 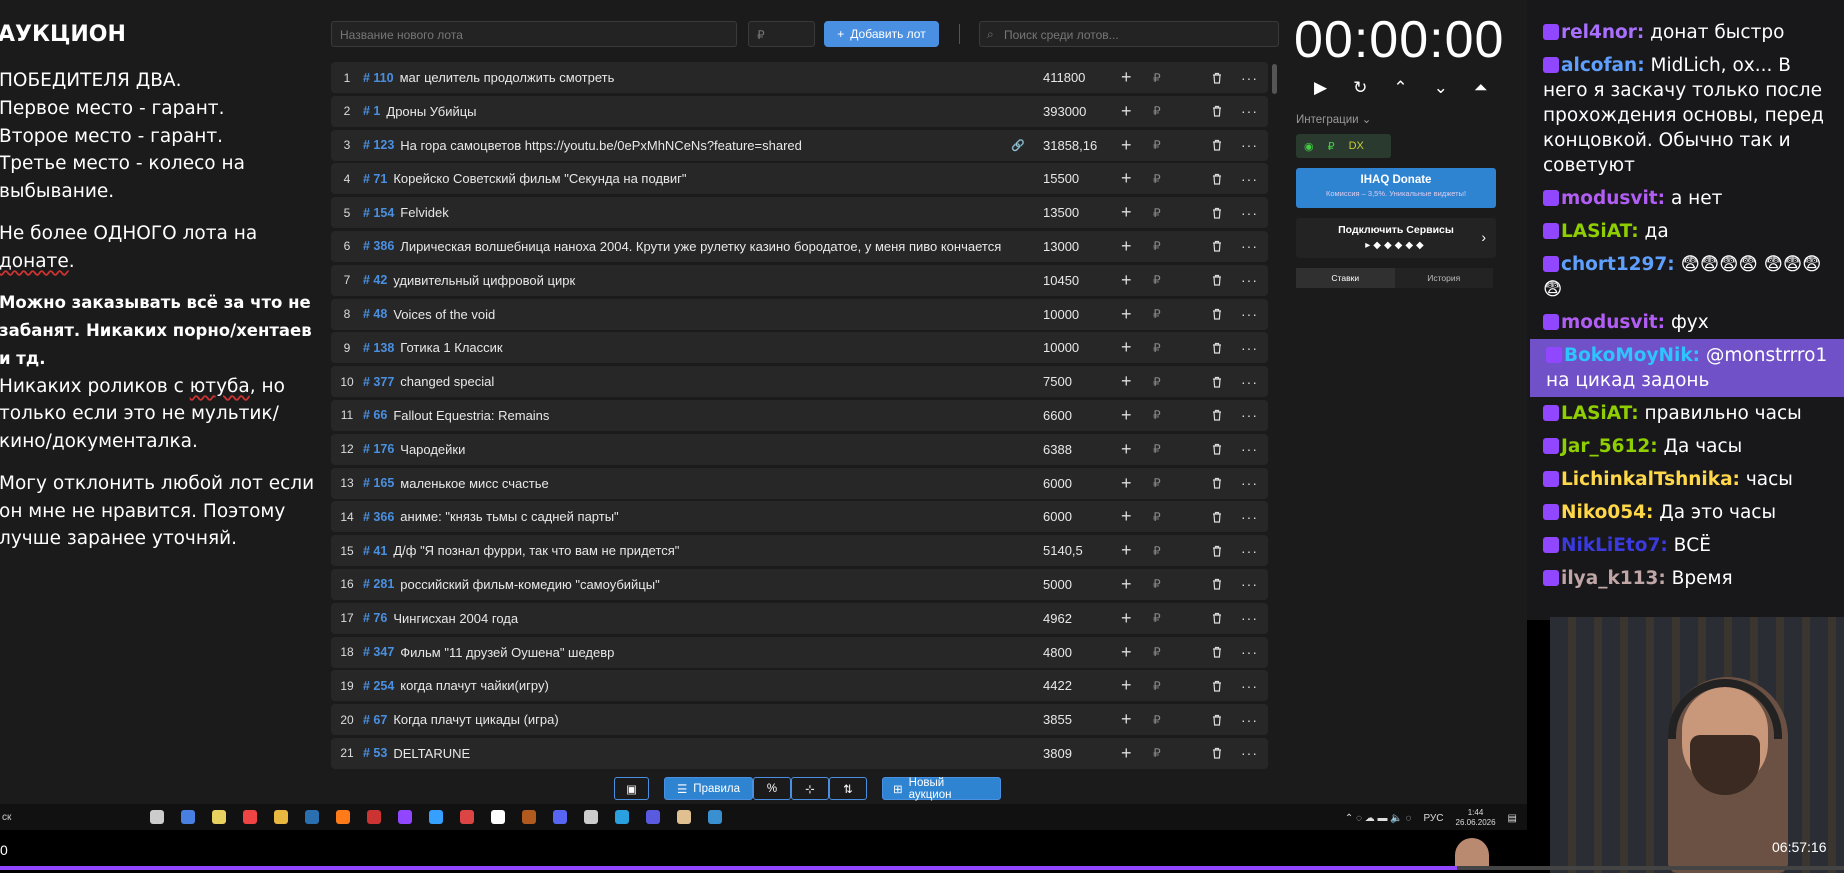 What do you see at coordinates (312, 817) in the screenshot?
I see `steam-icon` at bounding box center [312, 817].